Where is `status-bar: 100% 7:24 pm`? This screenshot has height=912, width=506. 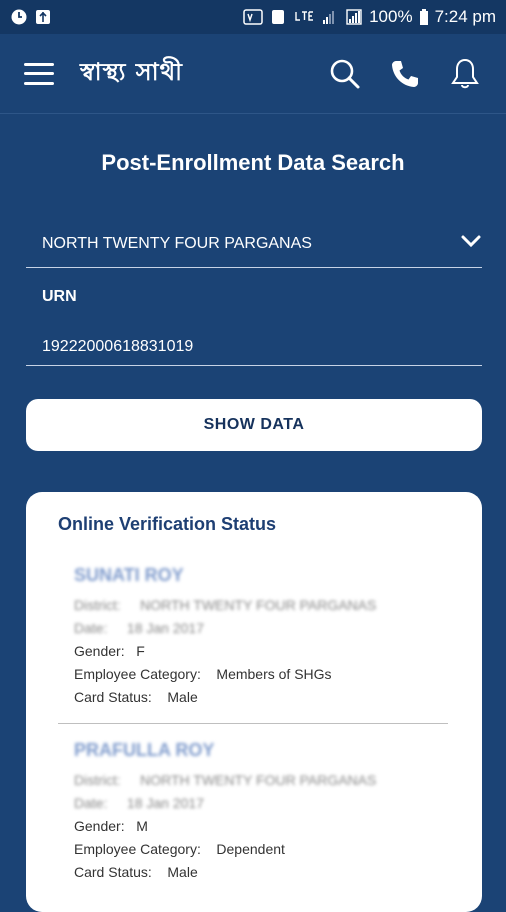 status-bar: 100% 7:24 pm is located at coordinates (253, 17).